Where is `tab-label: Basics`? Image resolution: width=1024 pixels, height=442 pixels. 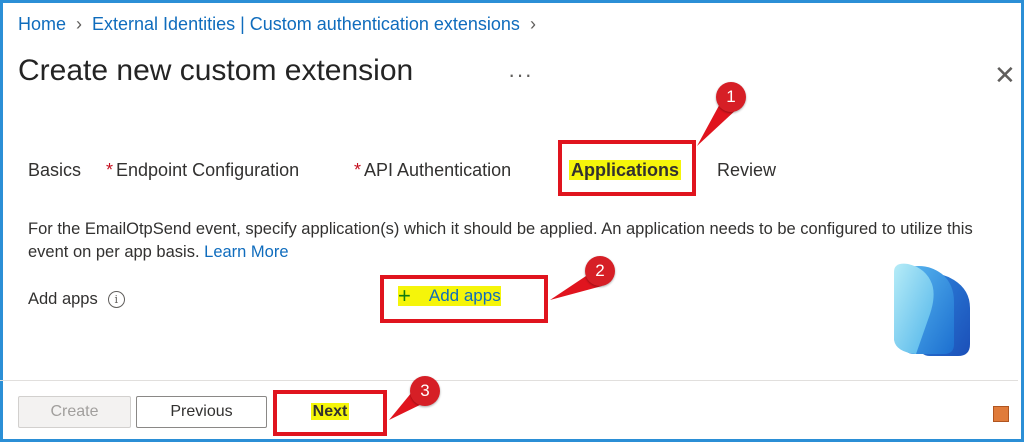
tab-label: Basics is located at coordinates (55, 170).